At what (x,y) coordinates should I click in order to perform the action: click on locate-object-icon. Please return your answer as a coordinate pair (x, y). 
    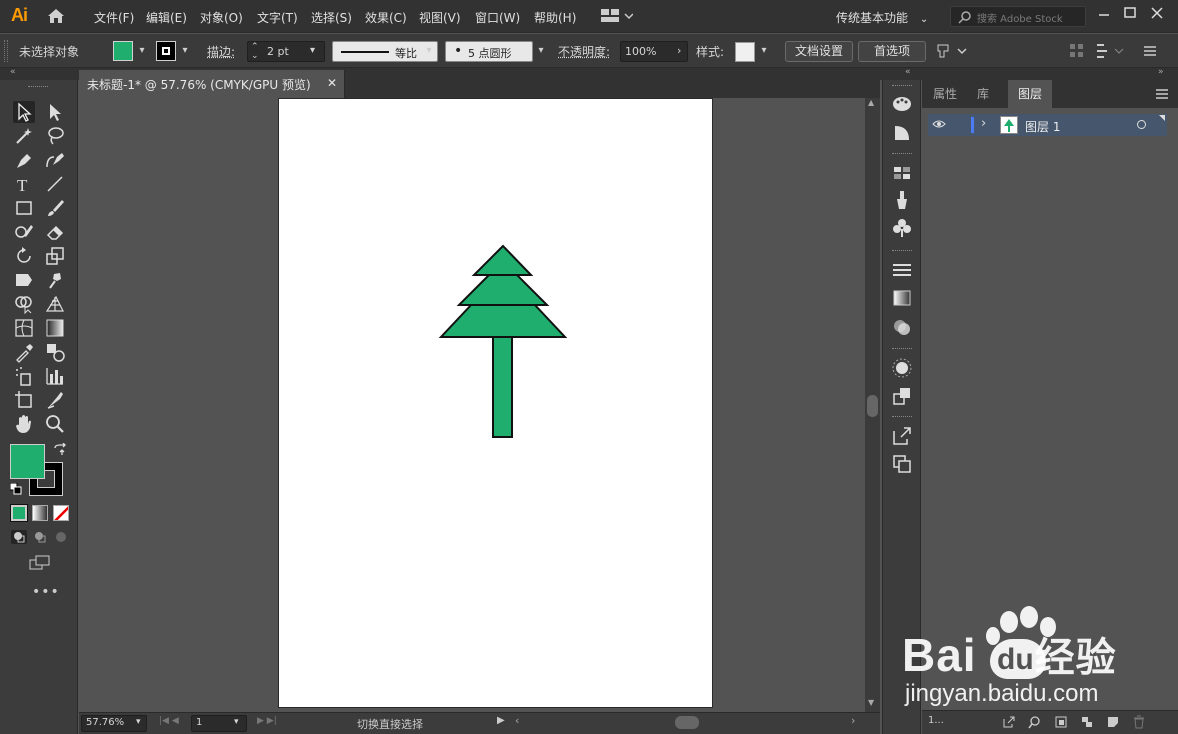
    Looking at the image, I should click on (1035, 723).